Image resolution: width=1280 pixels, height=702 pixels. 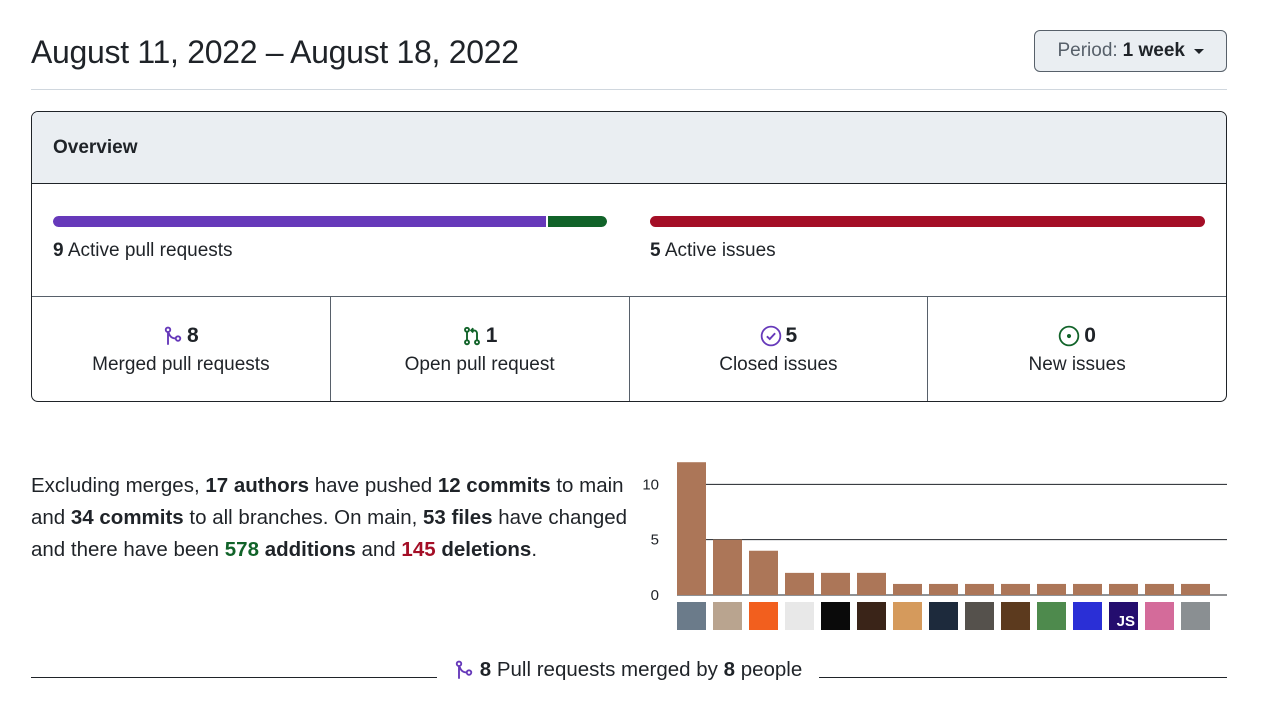 What do you see at coordinates (241, 549) in the screenshot?
I see `additions-count: 578` at bounding box center [241, 549].